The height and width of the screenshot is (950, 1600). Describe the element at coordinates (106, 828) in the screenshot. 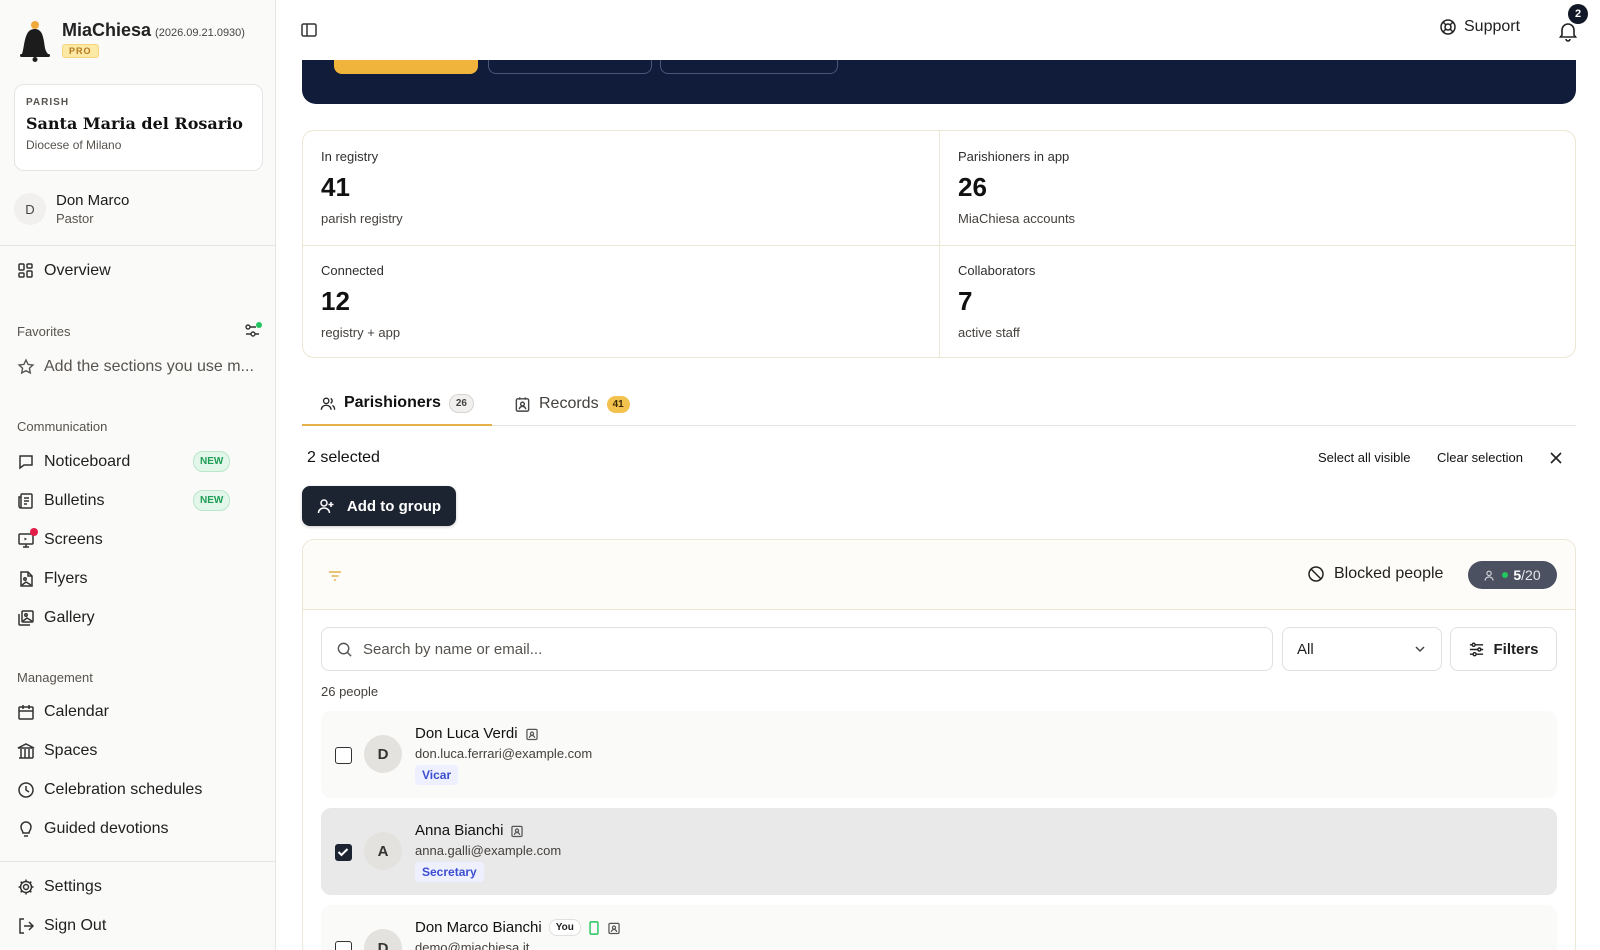

I see `sidebar-item-label: Guided devotions` at that location.